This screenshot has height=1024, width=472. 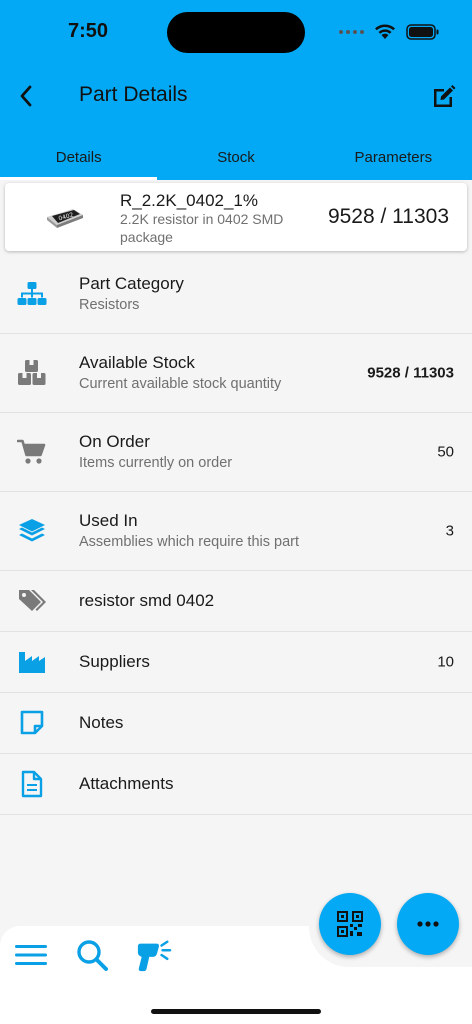 I want to click on more-horizontal-icon, so click(x=428, y=924).